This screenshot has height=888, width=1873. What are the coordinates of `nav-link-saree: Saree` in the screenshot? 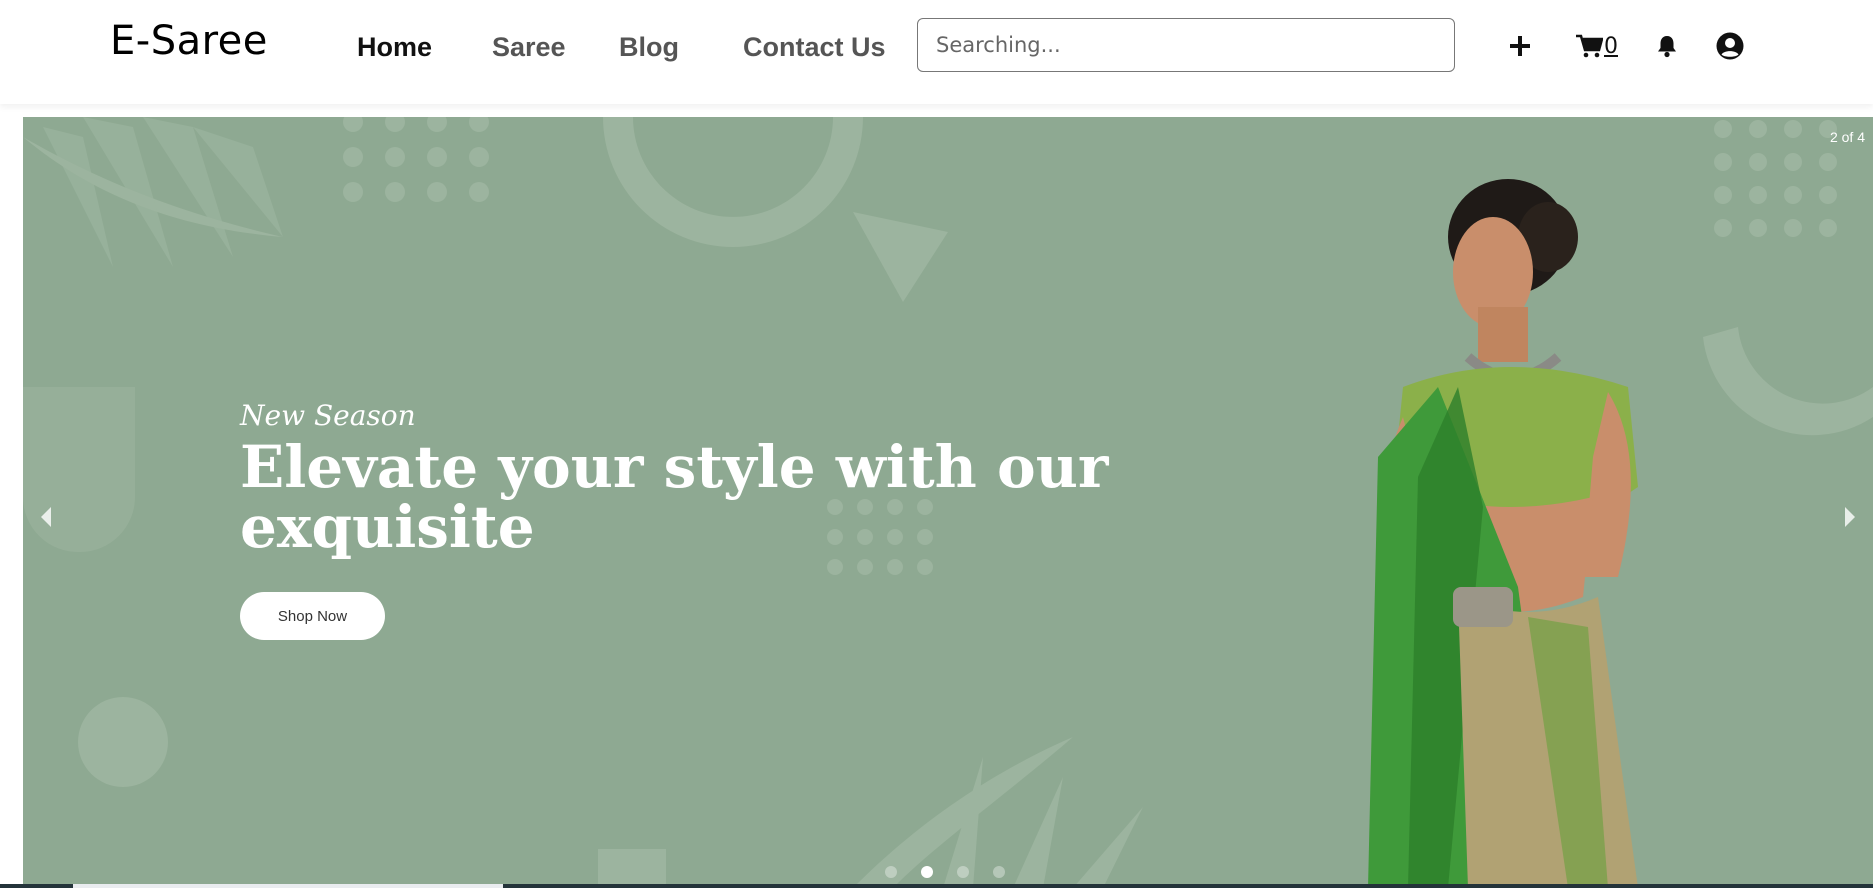 It's located at (529, 47).